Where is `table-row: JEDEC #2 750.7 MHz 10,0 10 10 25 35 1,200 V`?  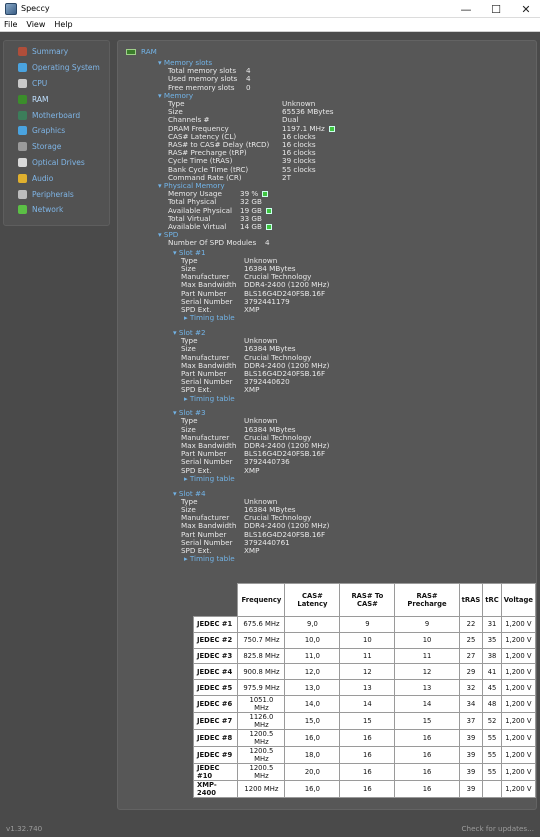
table-row: JEDEC #2 750.7 MHz 10,0 10 10 25 35 1,200 V is located at coordinates (364, 640).